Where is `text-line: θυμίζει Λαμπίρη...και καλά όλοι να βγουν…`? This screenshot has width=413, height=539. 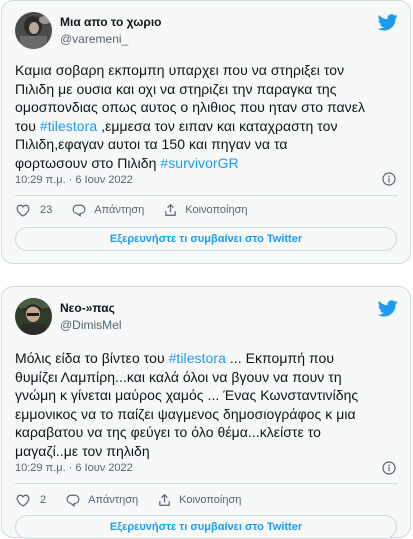
text-line: θυμίζει Λαμπίρη...και καλά όλοι να βγουν… is located at coordinates (178, 376).